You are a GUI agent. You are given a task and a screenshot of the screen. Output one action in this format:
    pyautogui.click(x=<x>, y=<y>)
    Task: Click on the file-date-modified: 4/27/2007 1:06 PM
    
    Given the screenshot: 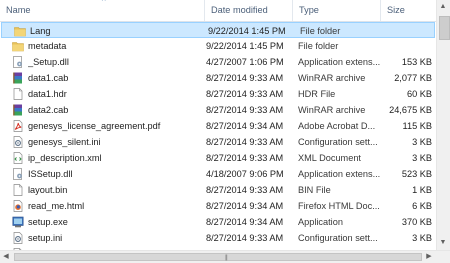 What is the action you would take?
    pyautogui.click(x=245, y=62)
    